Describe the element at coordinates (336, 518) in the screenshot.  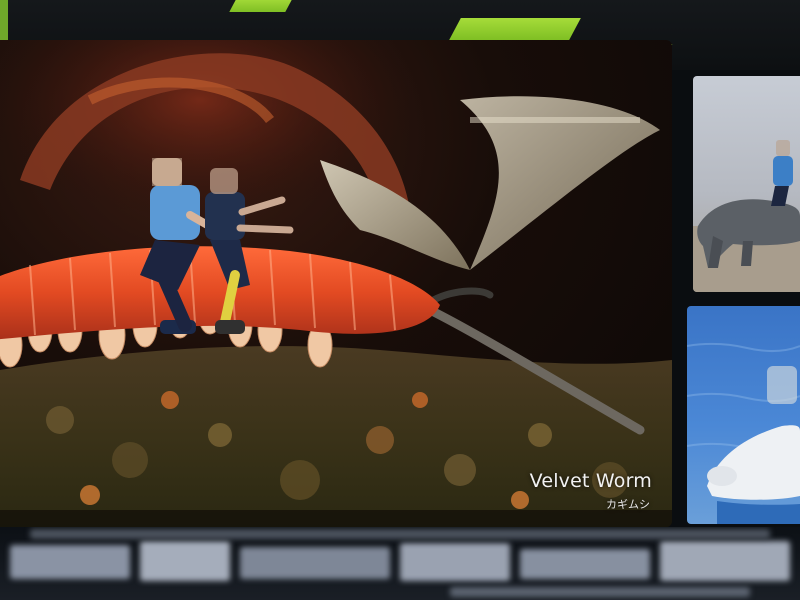
I see `vignette` at that location.